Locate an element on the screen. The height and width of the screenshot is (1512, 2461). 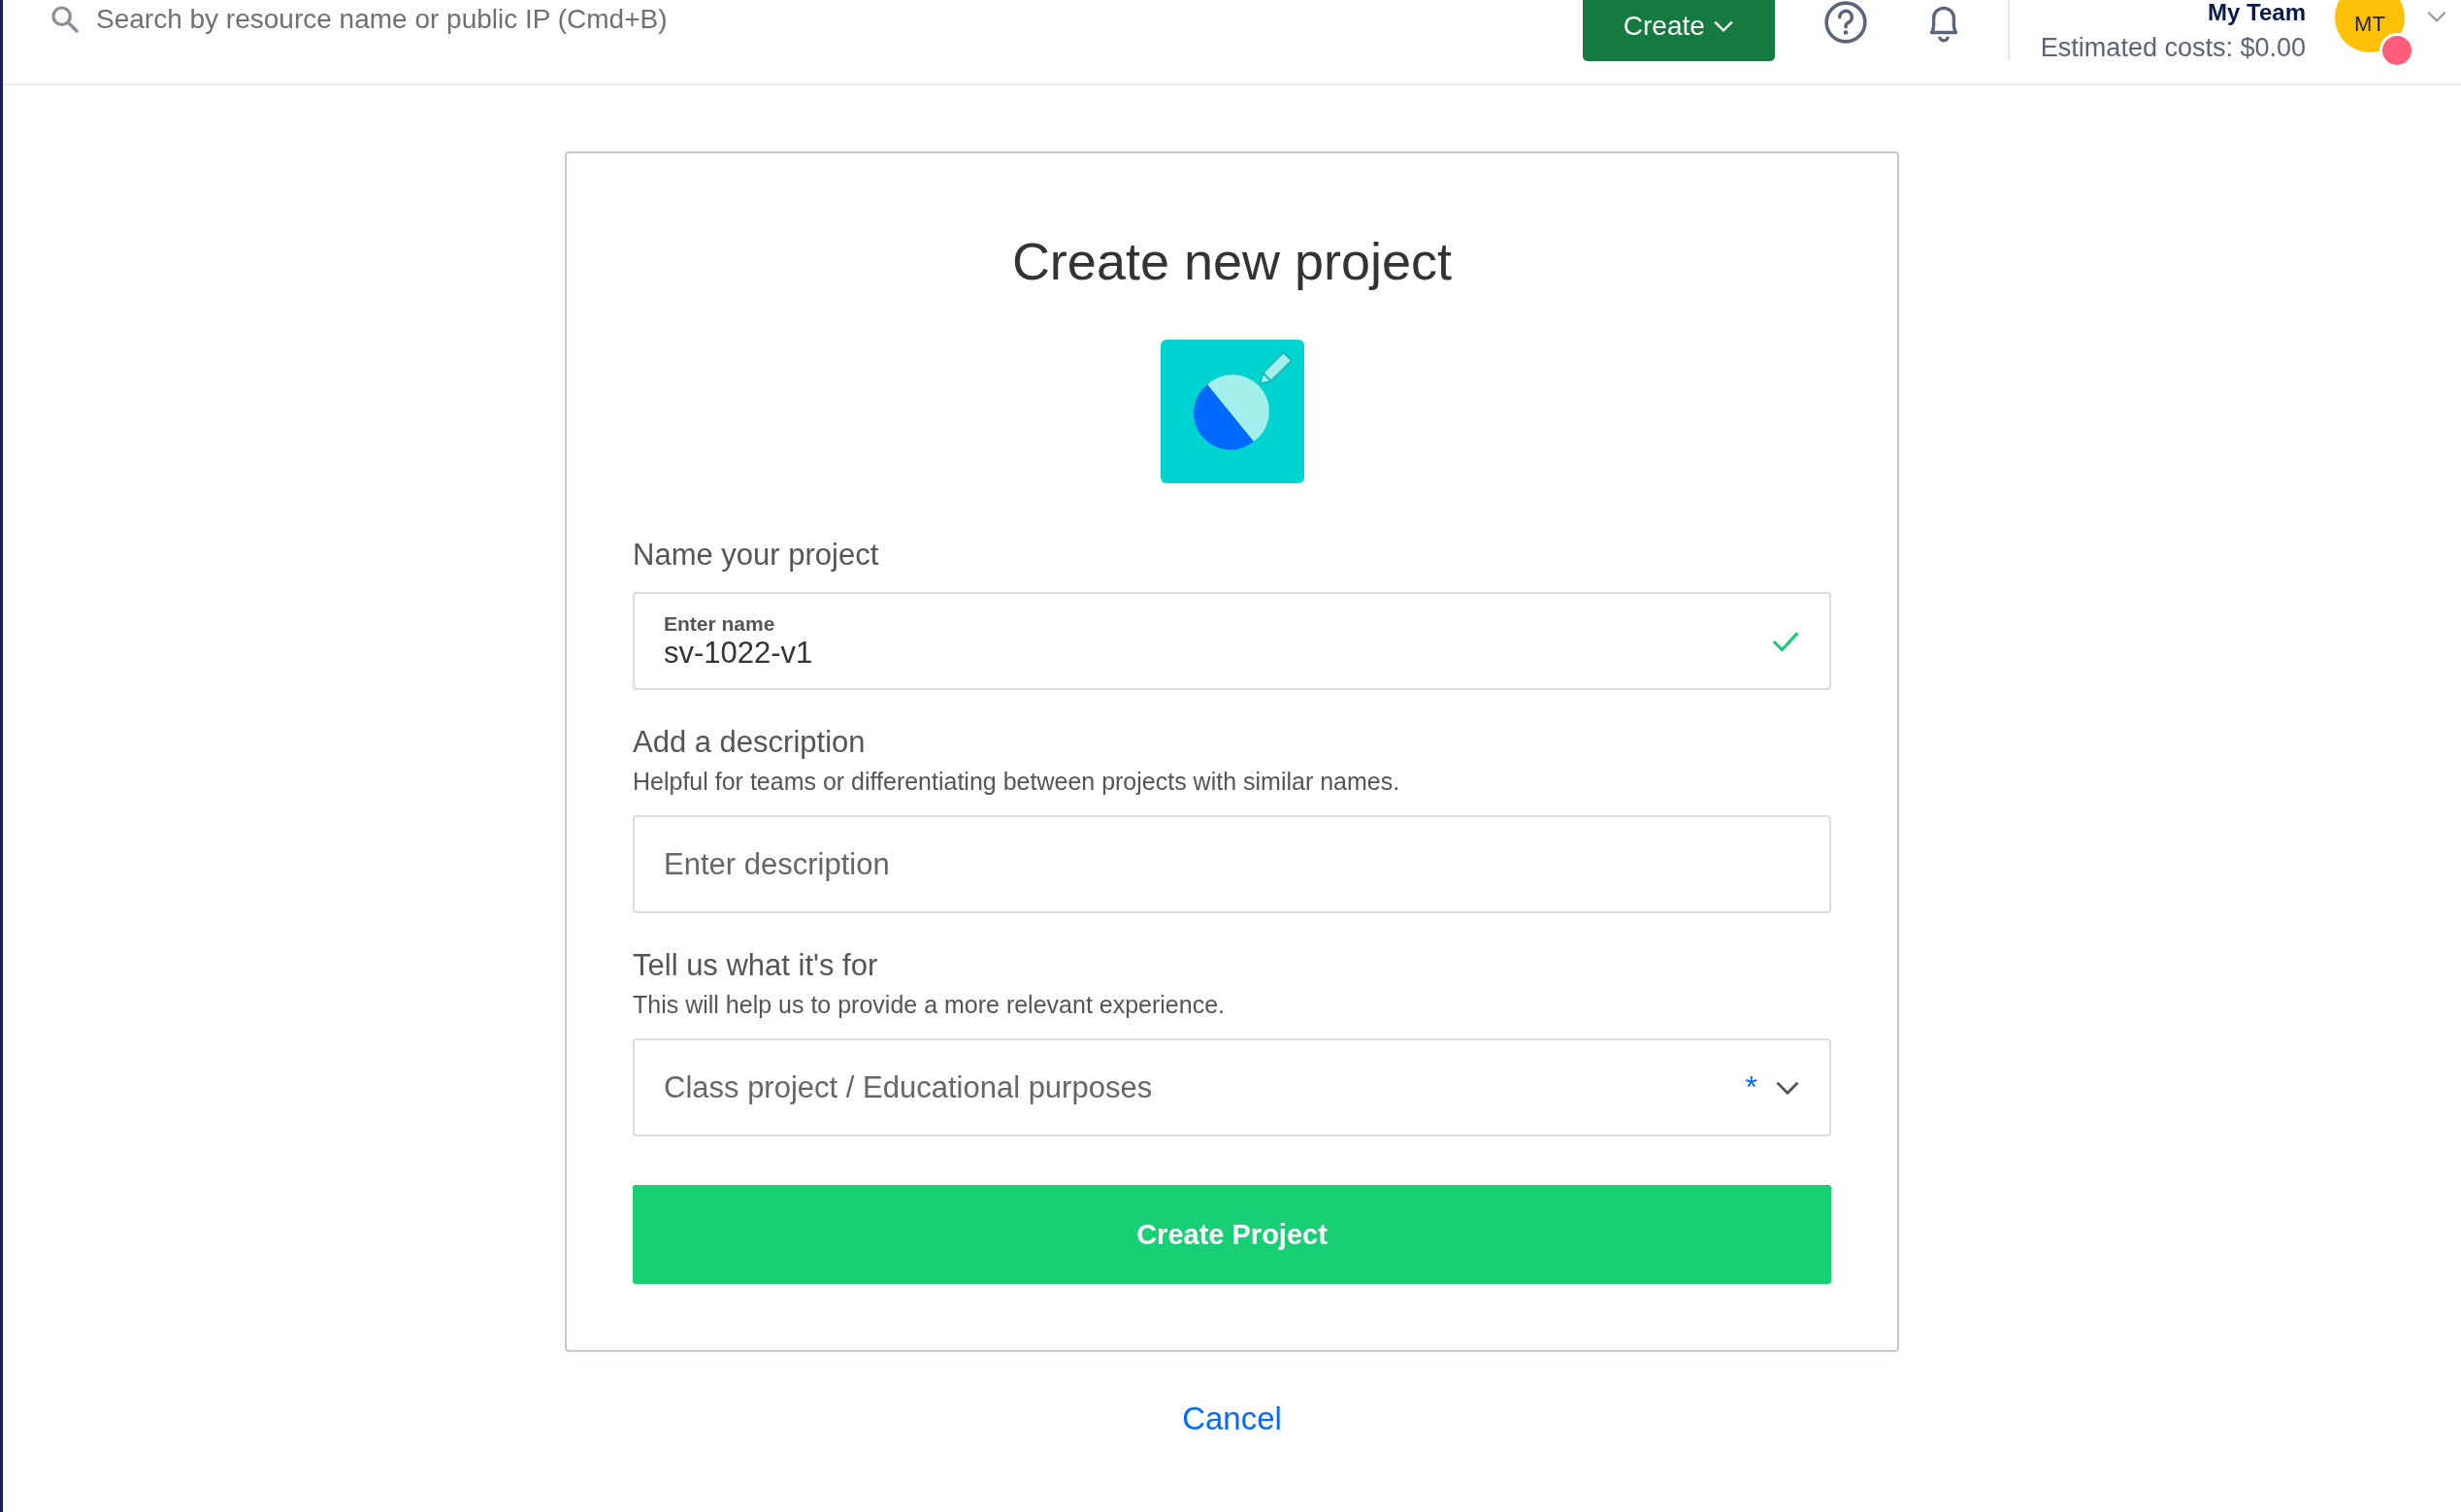
dialog-title: Create new project is located at coordinates (1232, 261).